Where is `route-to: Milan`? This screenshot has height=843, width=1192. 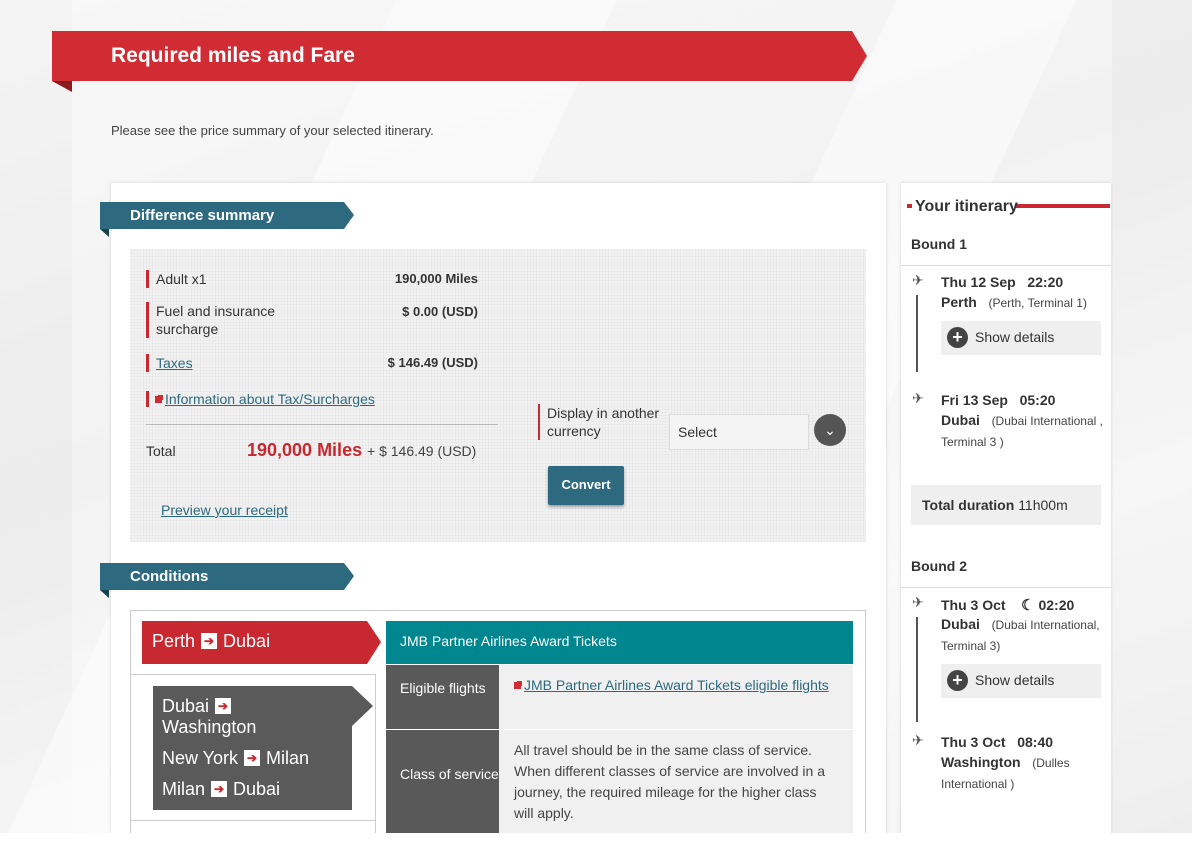 route-to: Milan is located at coordinates (288, 758).